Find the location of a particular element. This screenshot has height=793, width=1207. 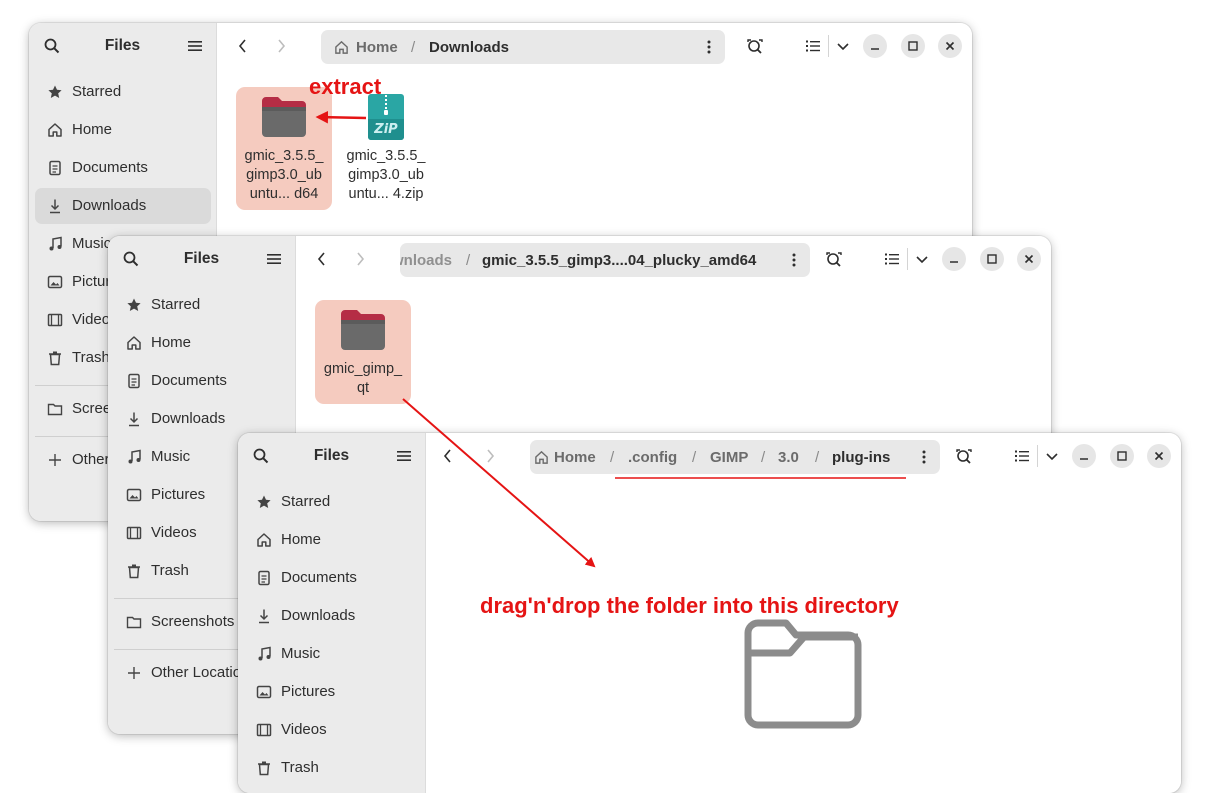

file-item-zip-archive: ZiP gmic_3.5.5_ gimp3.0_ub untu... 4.zip is located at coordinates (386, 148).